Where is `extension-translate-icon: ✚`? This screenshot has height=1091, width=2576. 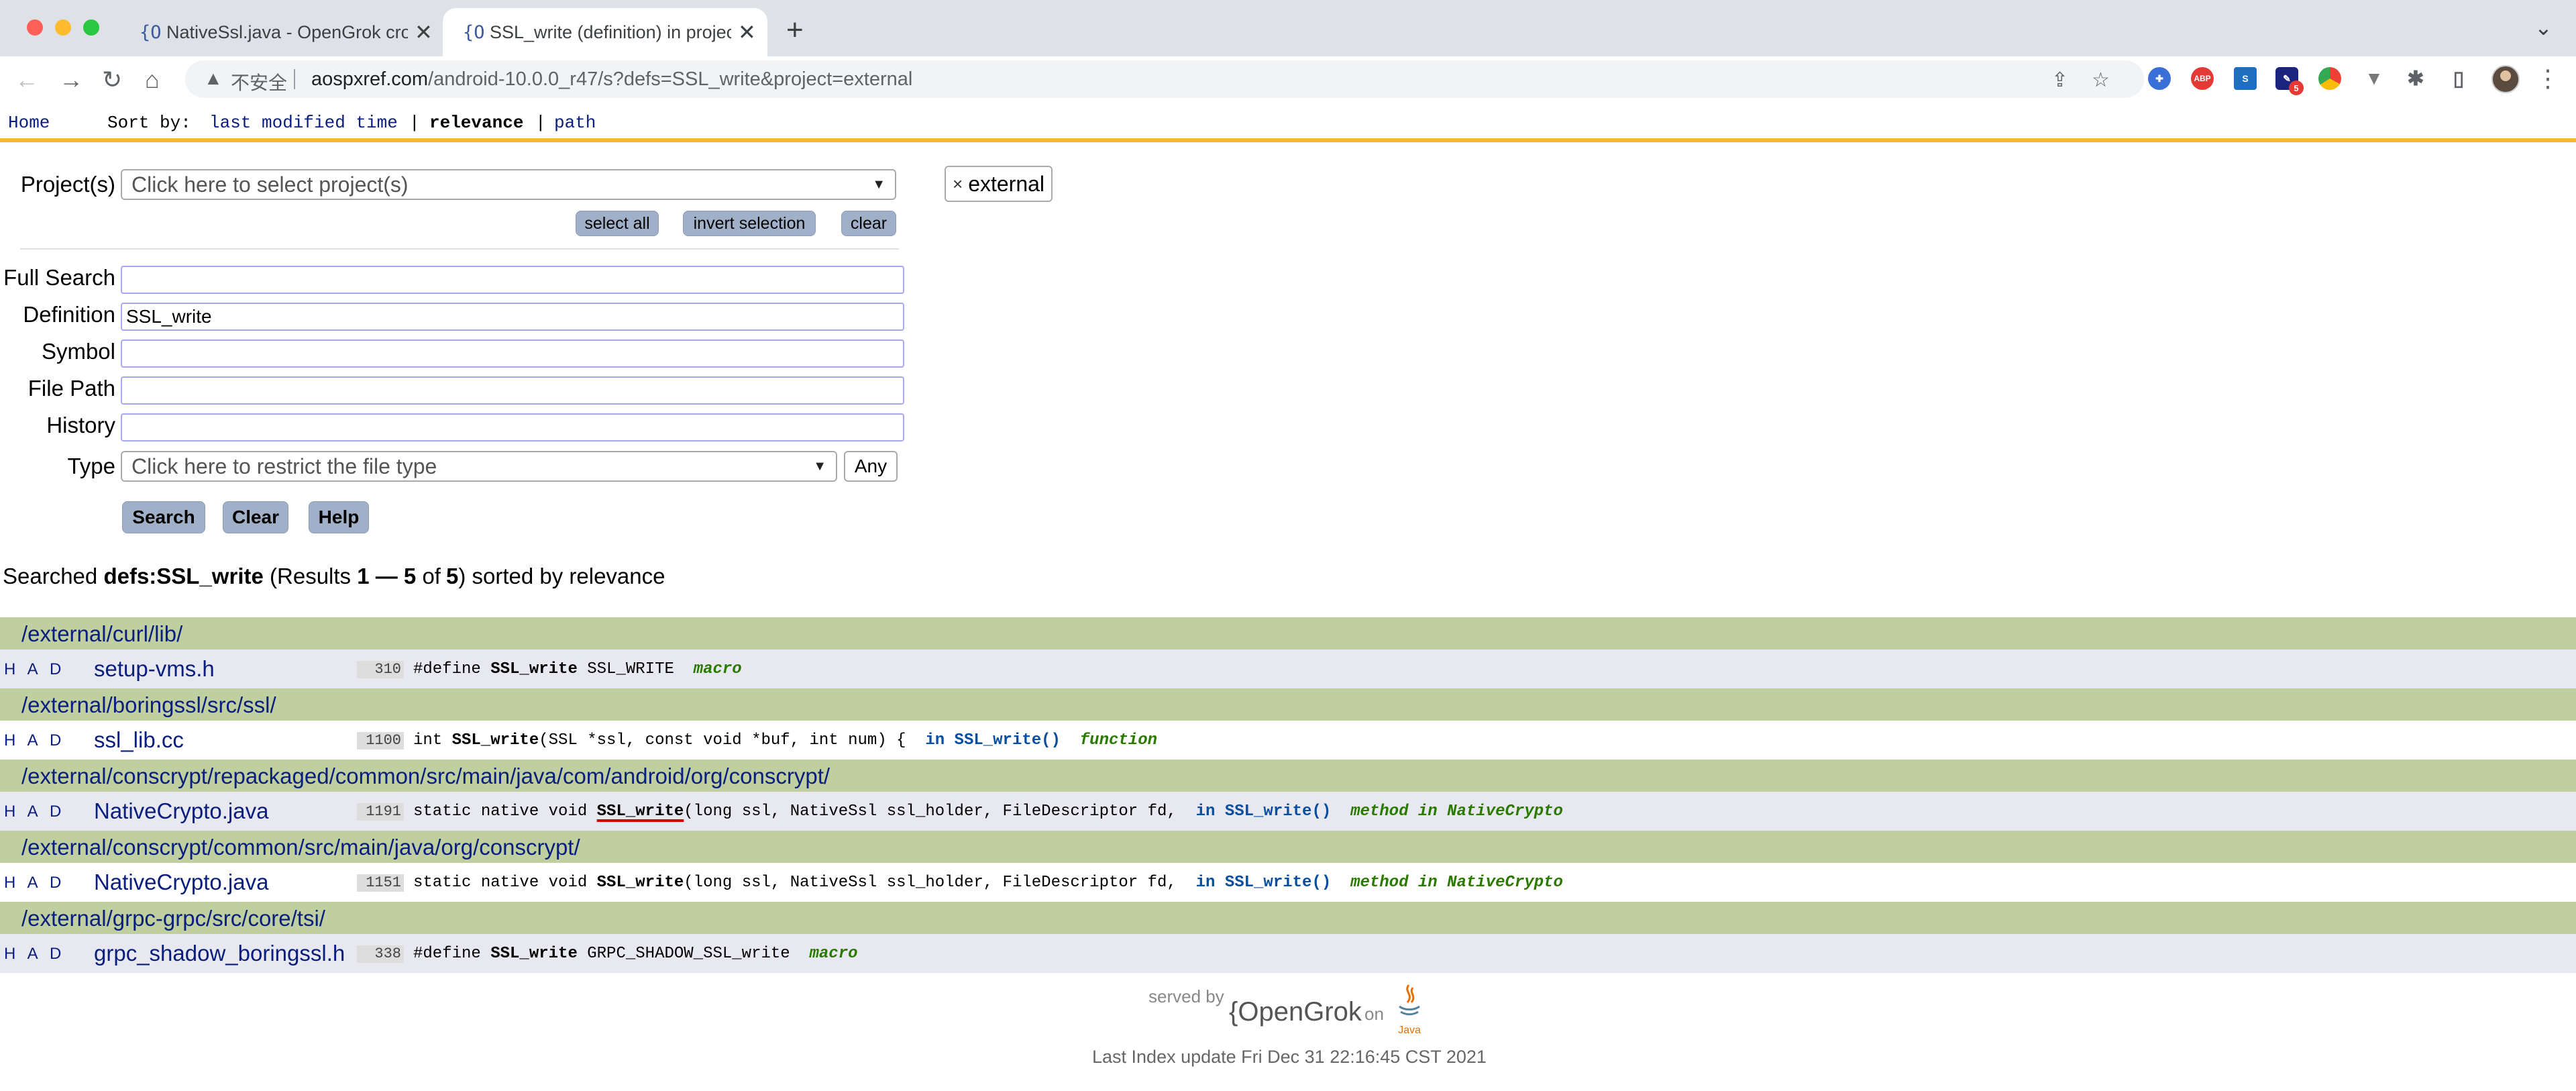 extension-translate-icon: ✚ is located at coordinates (2159, 78).